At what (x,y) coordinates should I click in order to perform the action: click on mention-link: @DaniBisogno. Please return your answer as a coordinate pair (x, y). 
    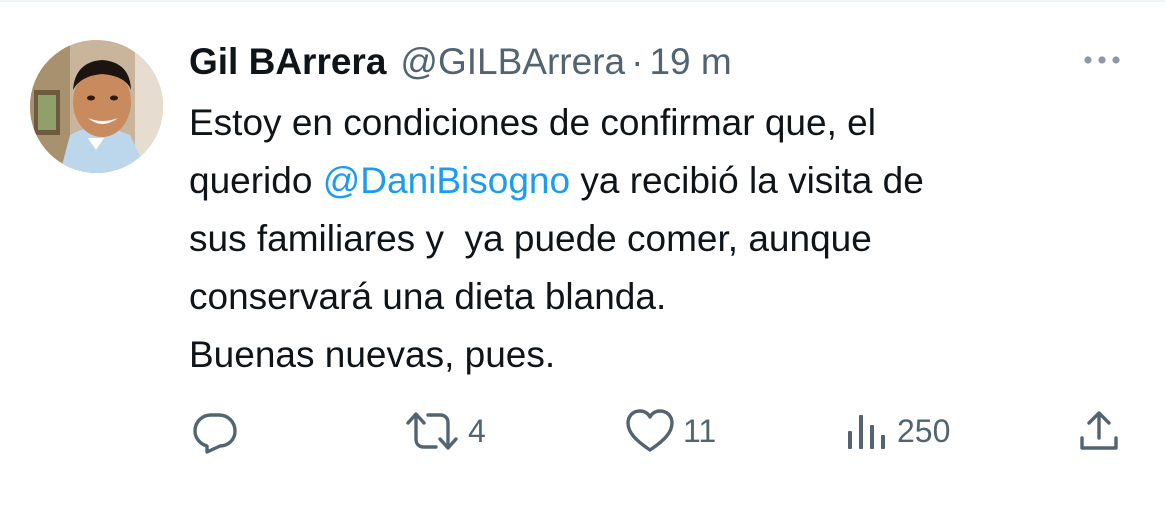
    Looking at the image, I should click on (446, 180).